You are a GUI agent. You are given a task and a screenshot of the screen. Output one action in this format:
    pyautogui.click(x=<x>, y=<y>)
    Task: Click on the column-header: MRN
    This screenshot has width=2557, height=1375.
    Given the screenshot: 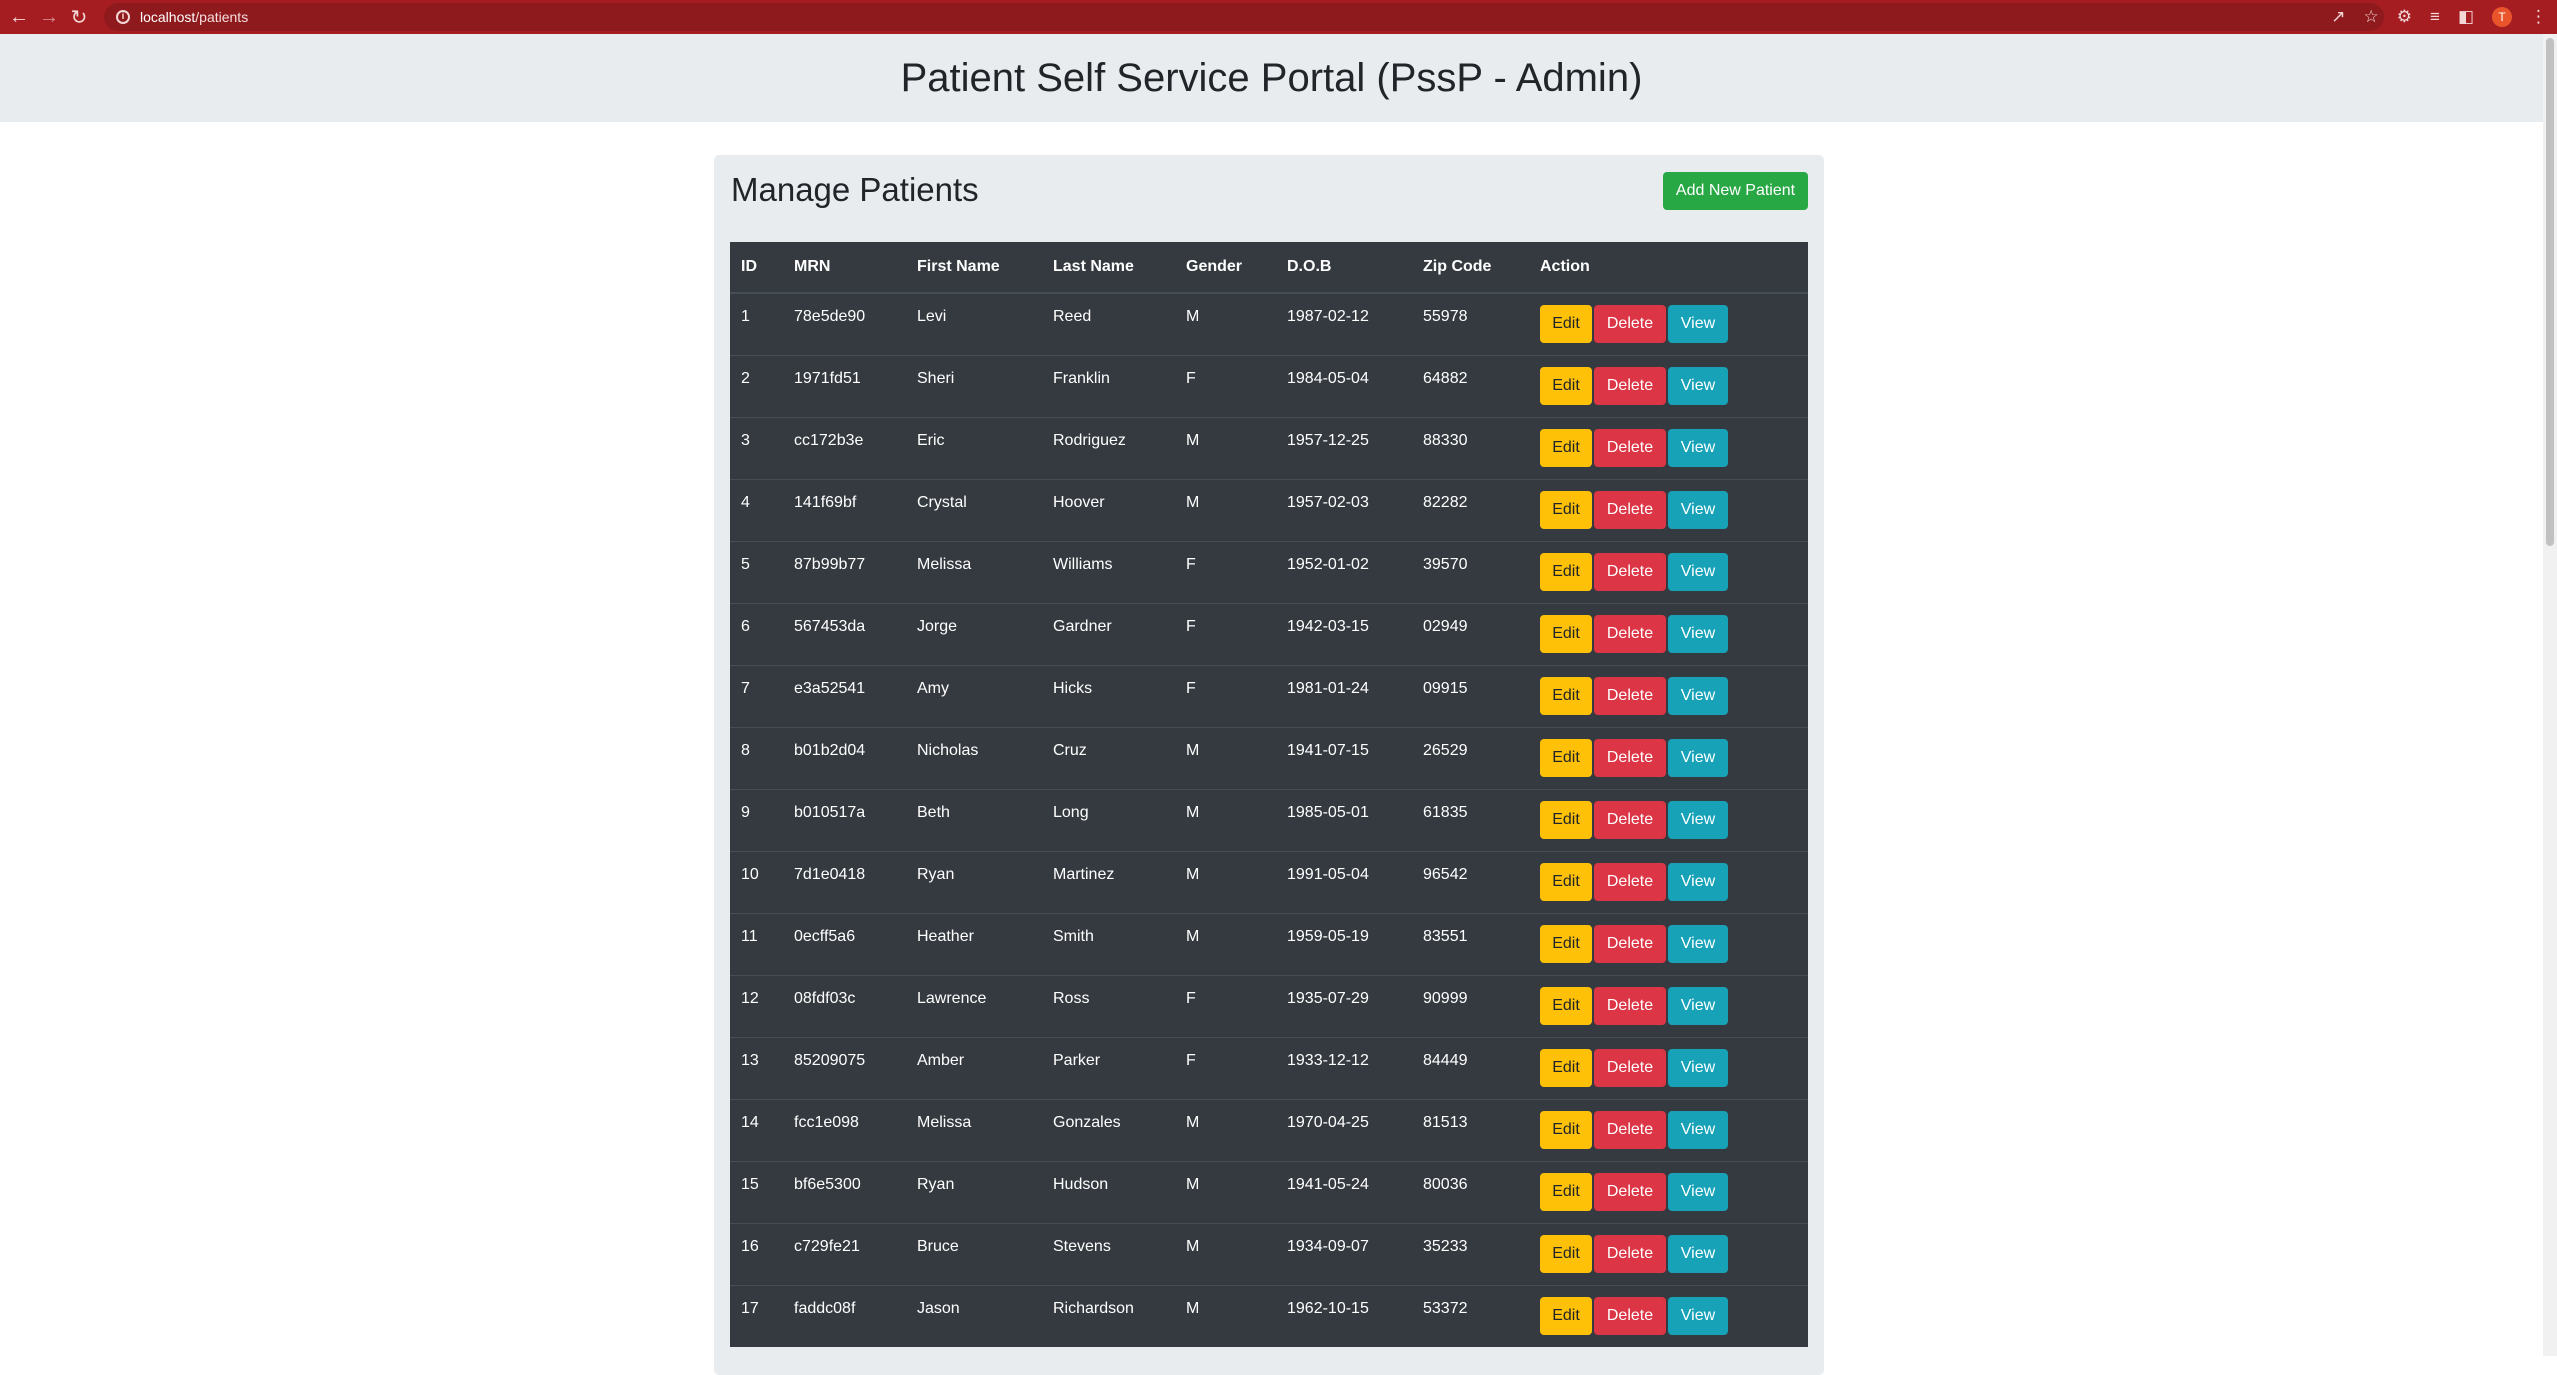 What is the action you would take?
    pyautogui.click(x=844, y=268)
    